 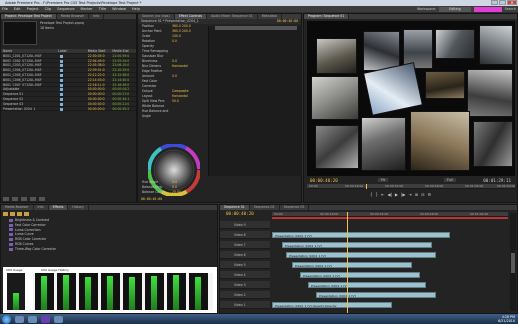 What do you see at coordinates (65, 9) in the screenshot?
I see `menu-sequence: Sequence` at bounding box center [65, 9].